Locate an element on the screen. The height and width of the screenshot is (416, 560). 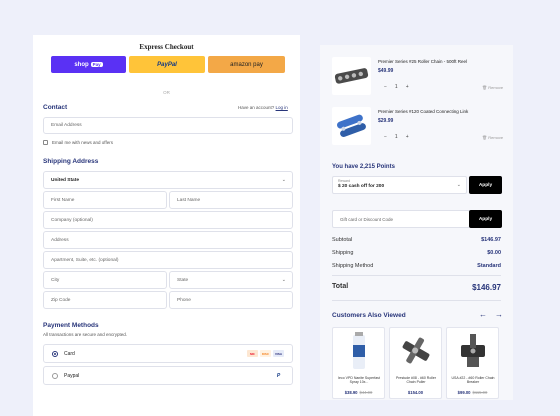
roller-chain-image is located at coordinates (351, 76).